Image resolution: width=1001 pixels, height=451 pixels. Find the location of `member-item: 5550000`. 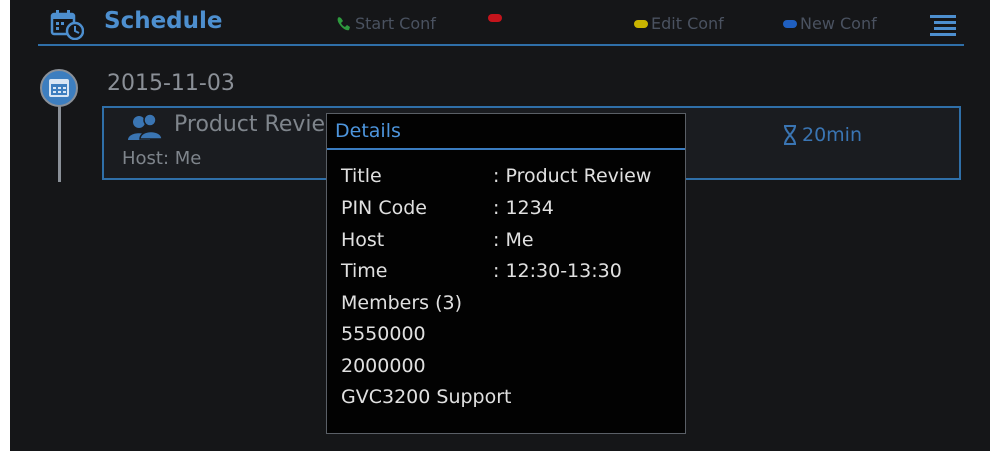

member-item: 5550000 is located at coordinates (383, 334).